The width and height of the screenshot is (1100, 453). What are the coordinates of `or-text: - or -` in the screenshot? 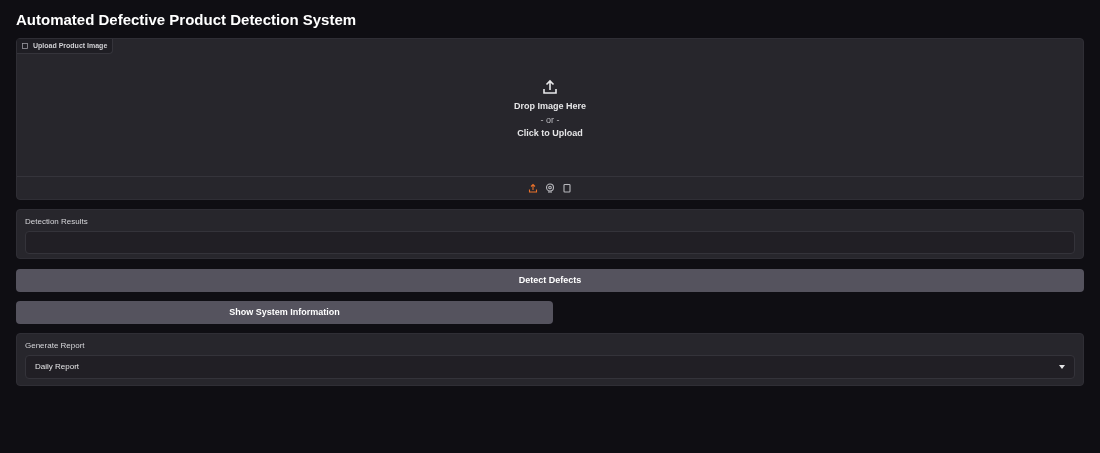 It's located at (550, 120).